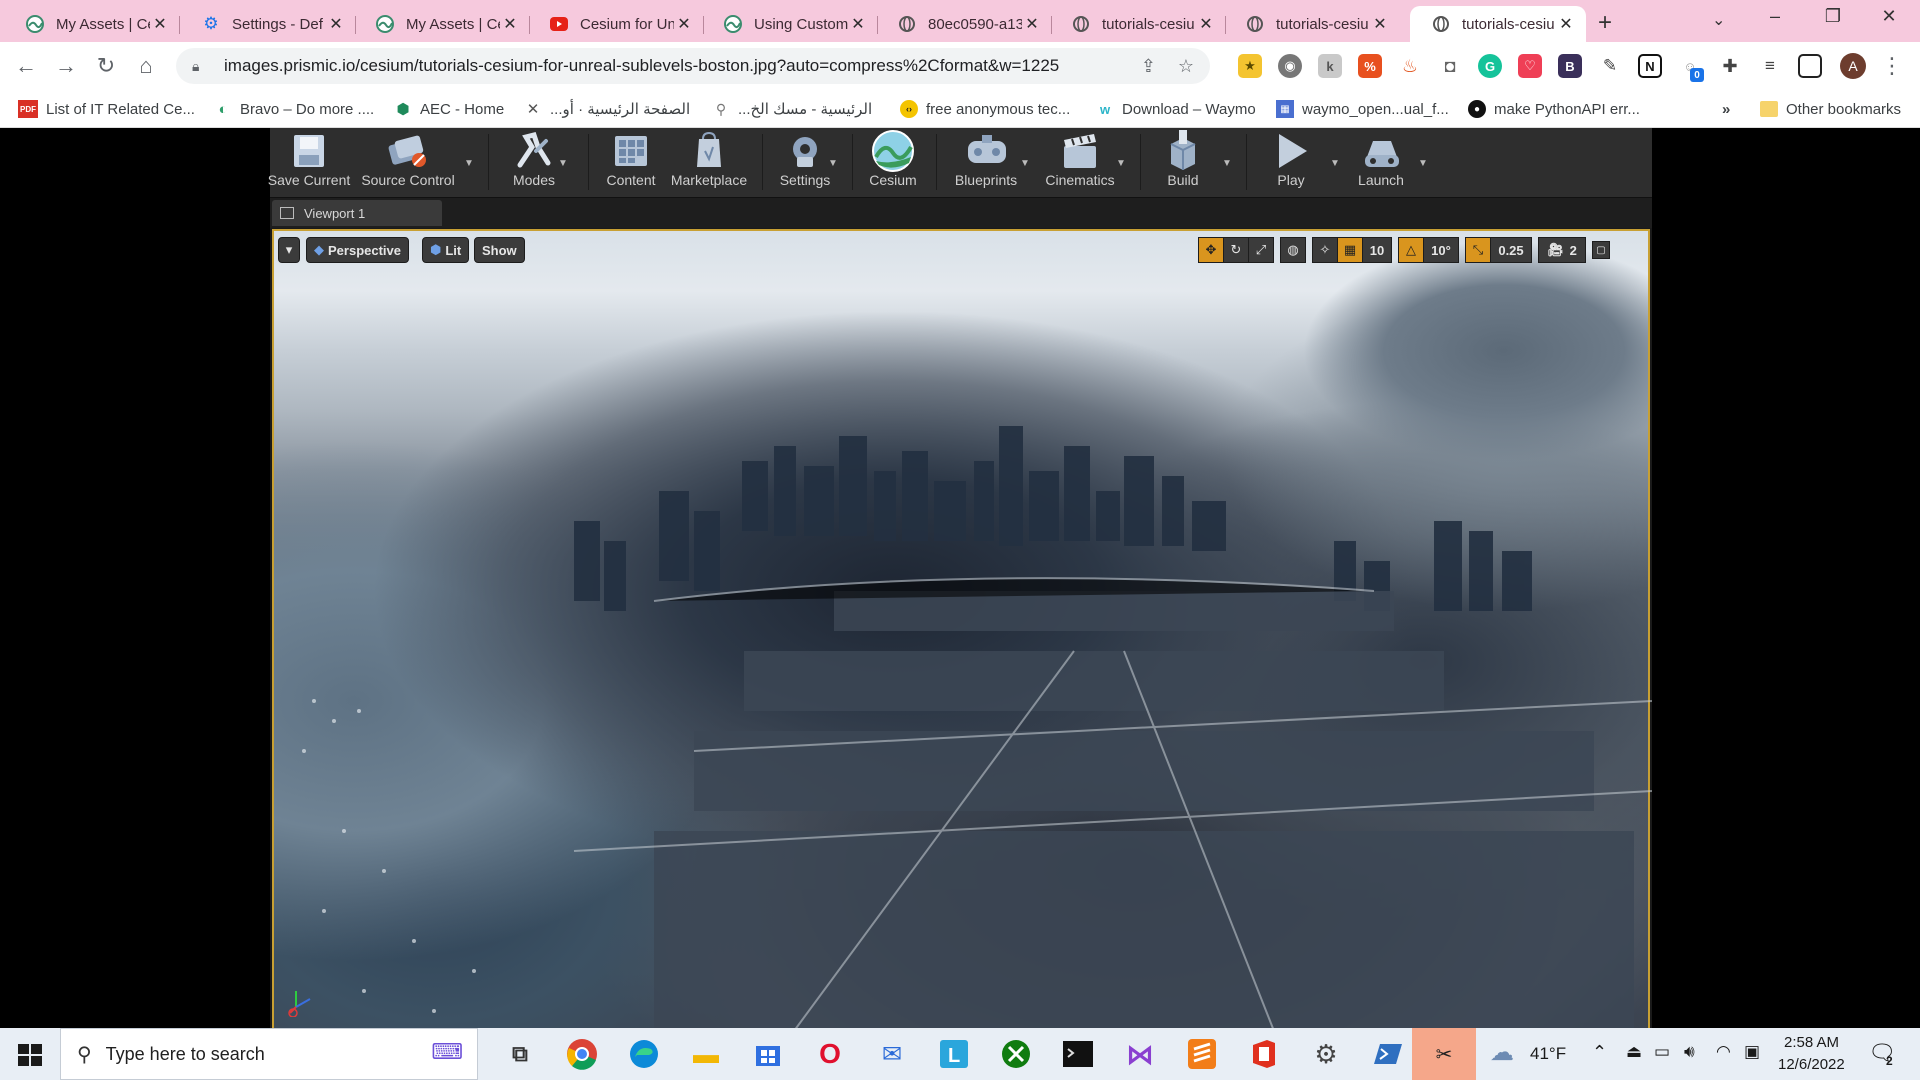 The height and width of the screenshot is (1080, 1920). I want to click on play-button: Play, so click(1291, 163).